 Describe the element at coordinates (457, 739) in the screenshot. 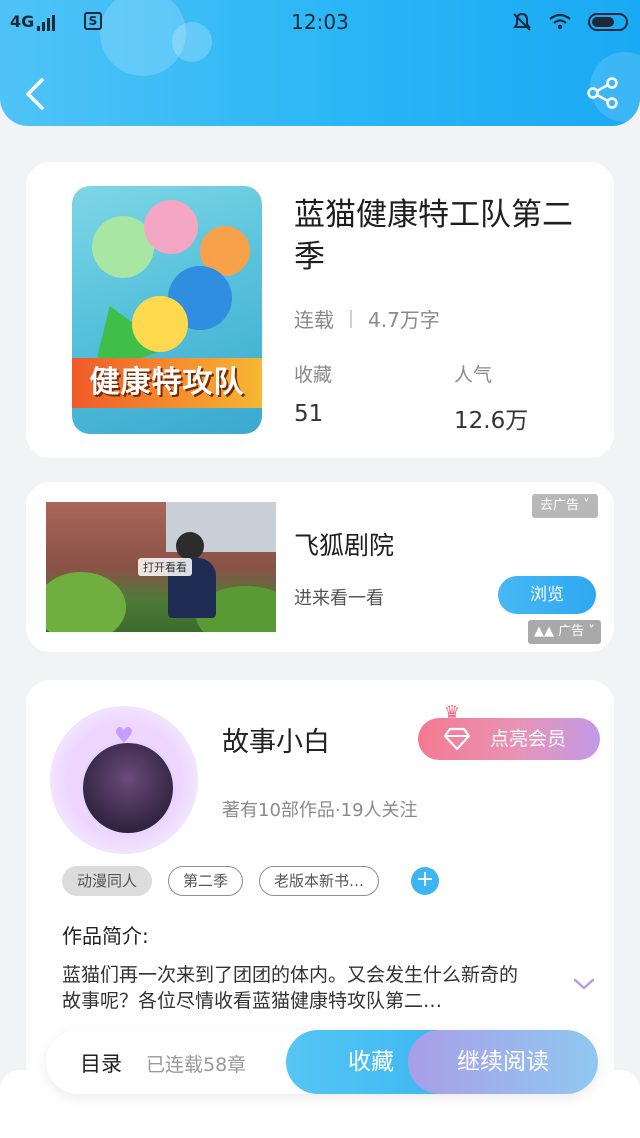

I see `diamond-icon` at that location.